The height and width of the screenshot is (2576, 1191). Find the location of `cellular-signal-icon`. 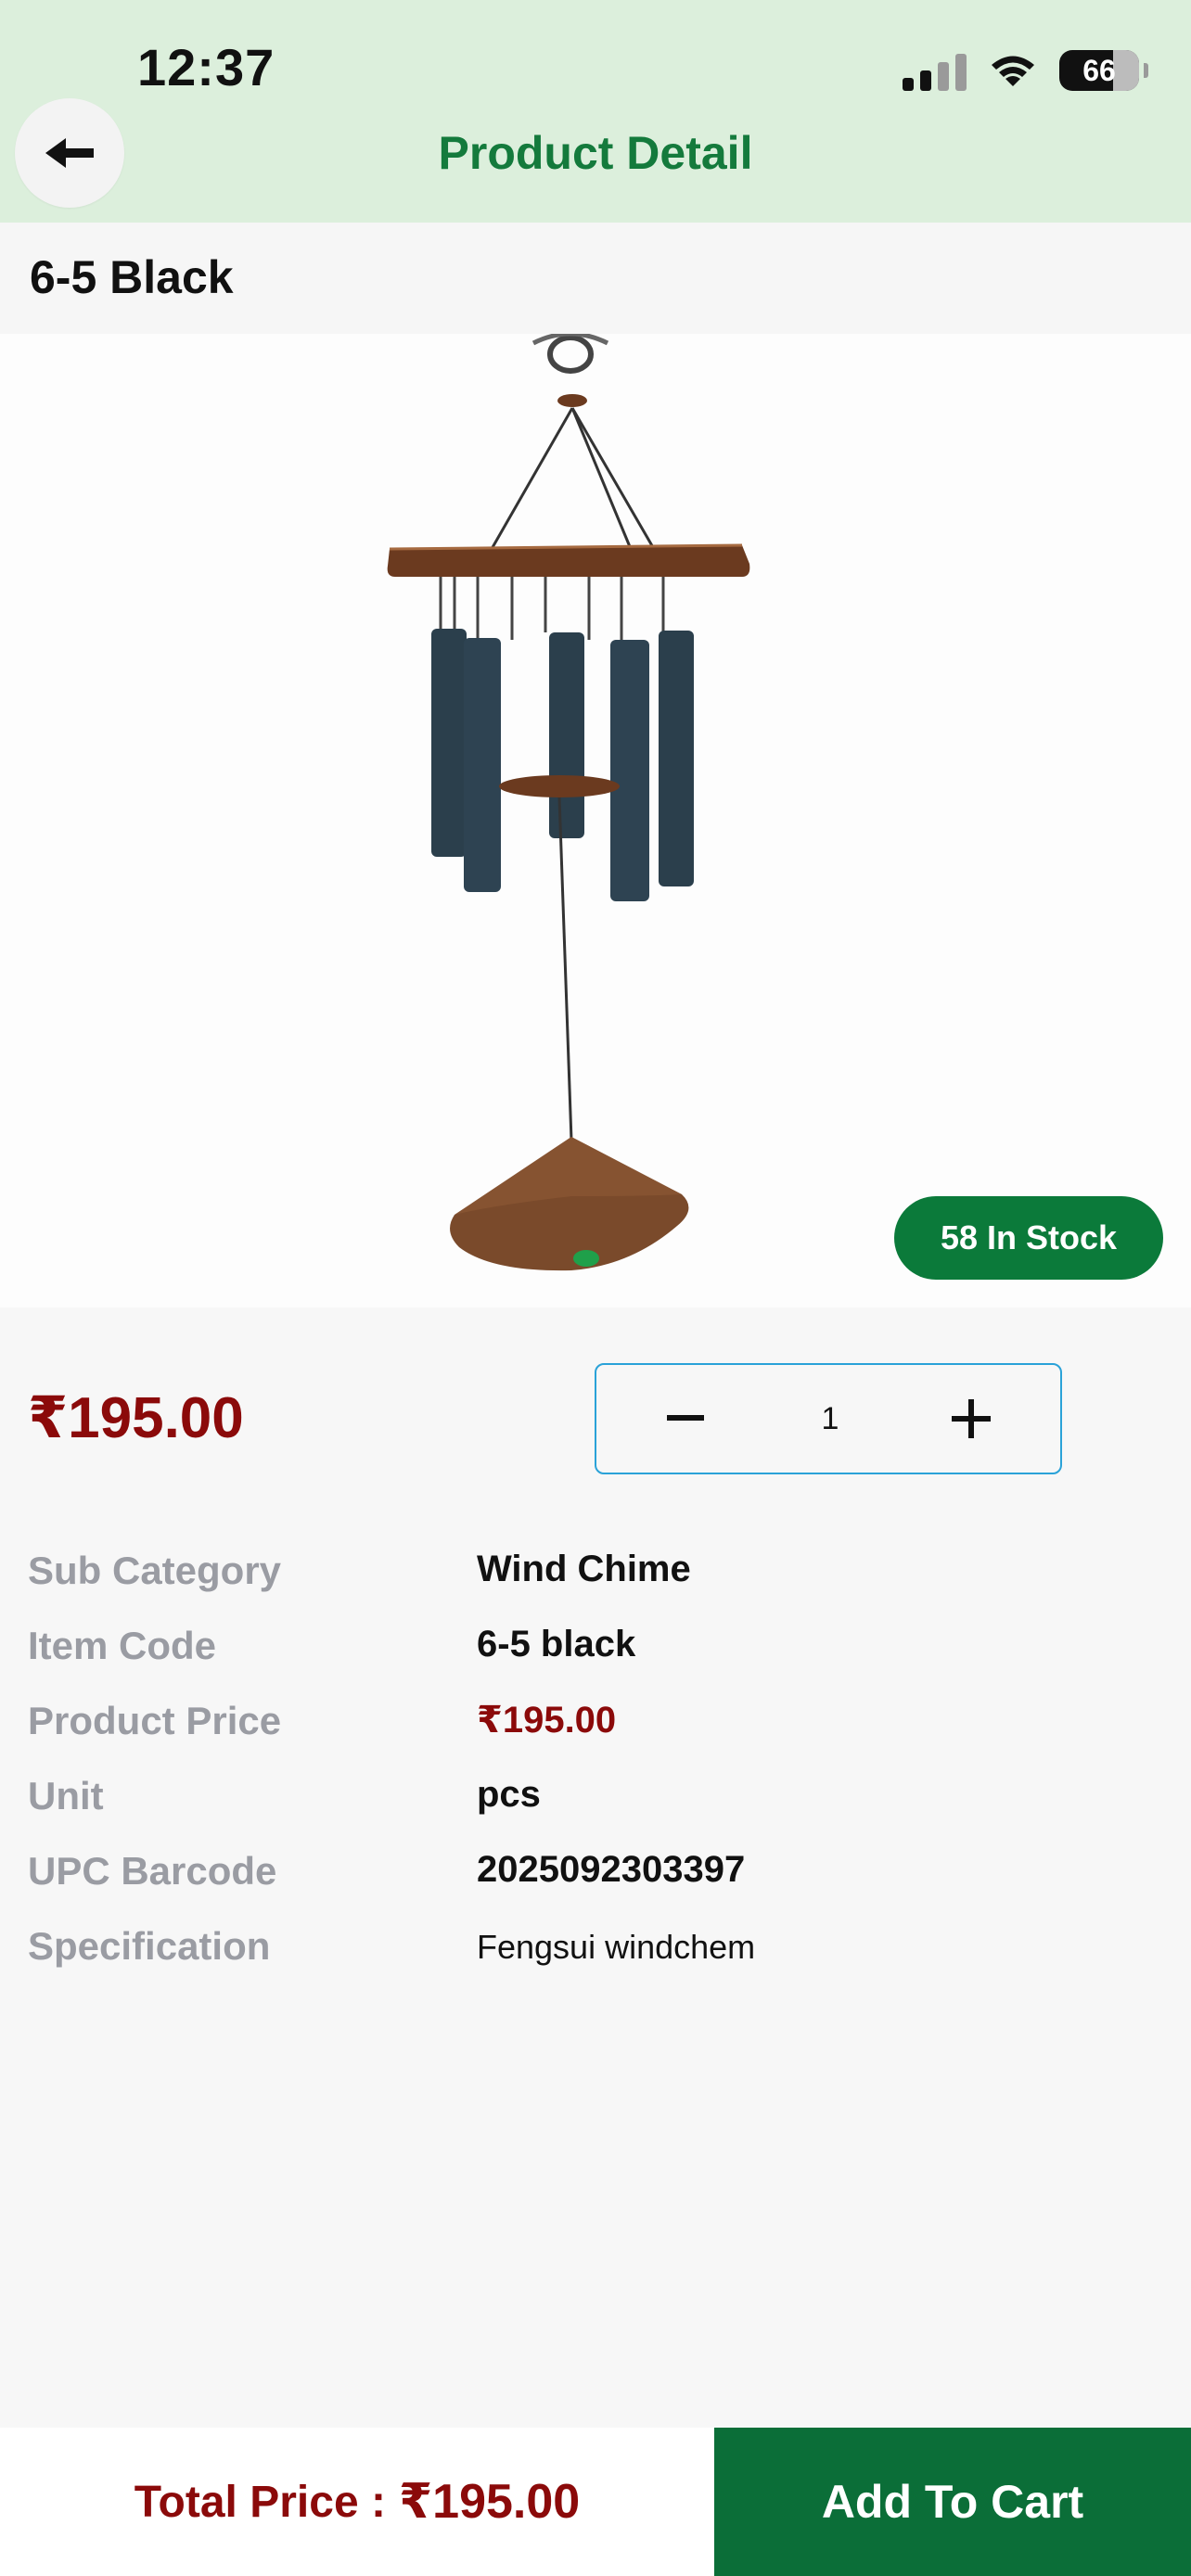

cellular-signal-icon is located at coordinates (935, 71).